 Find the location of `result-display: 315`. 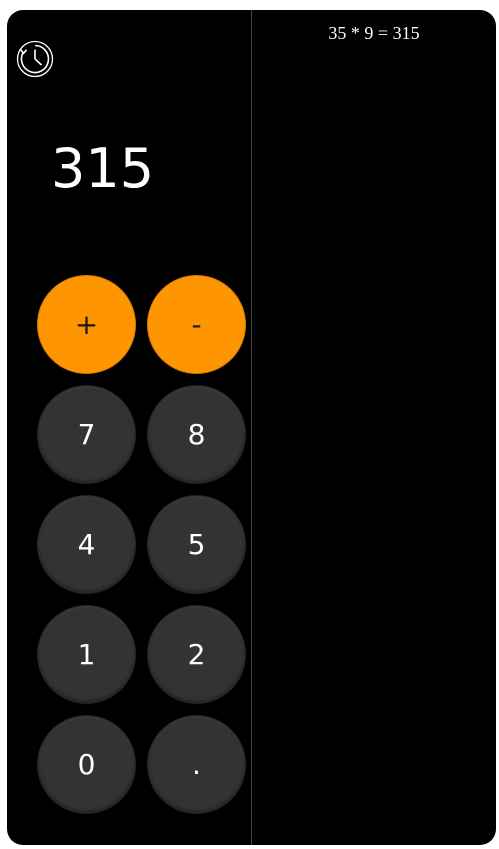

result-display: 315 is located at coordinates (103, 168).